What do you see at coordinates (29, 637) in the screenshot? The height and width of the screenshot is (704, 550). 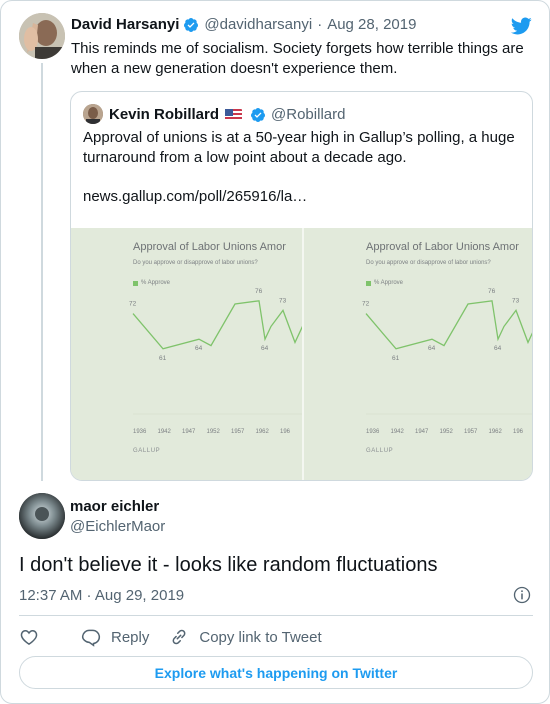 I see `like-heart-icon` at bounding box center [29, 637].